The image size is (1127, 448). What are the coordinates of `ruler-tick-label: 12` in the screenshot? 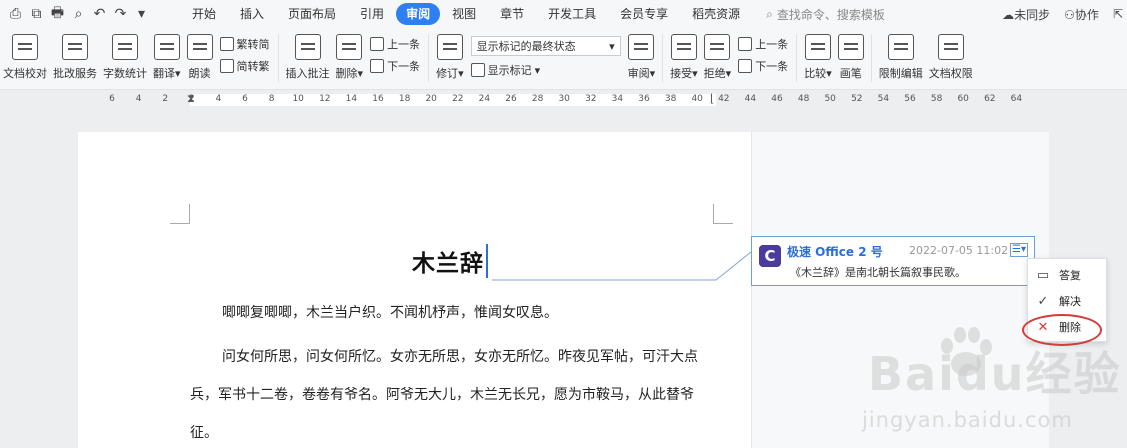 It's located at (325, 99).